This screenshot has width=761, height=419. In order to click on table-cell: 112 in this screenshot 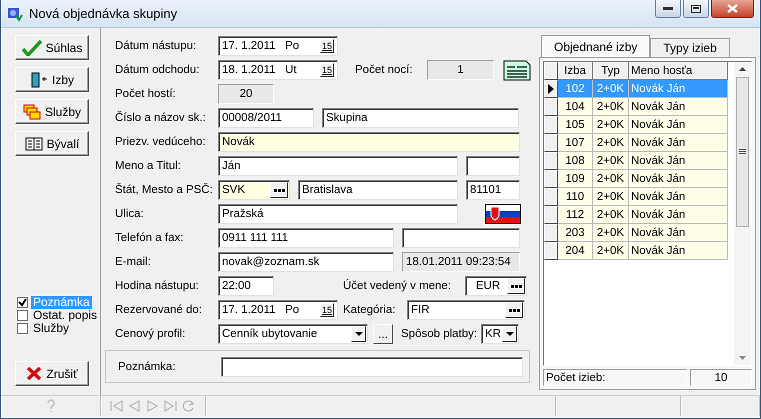, I will do `click(575, 215)`.